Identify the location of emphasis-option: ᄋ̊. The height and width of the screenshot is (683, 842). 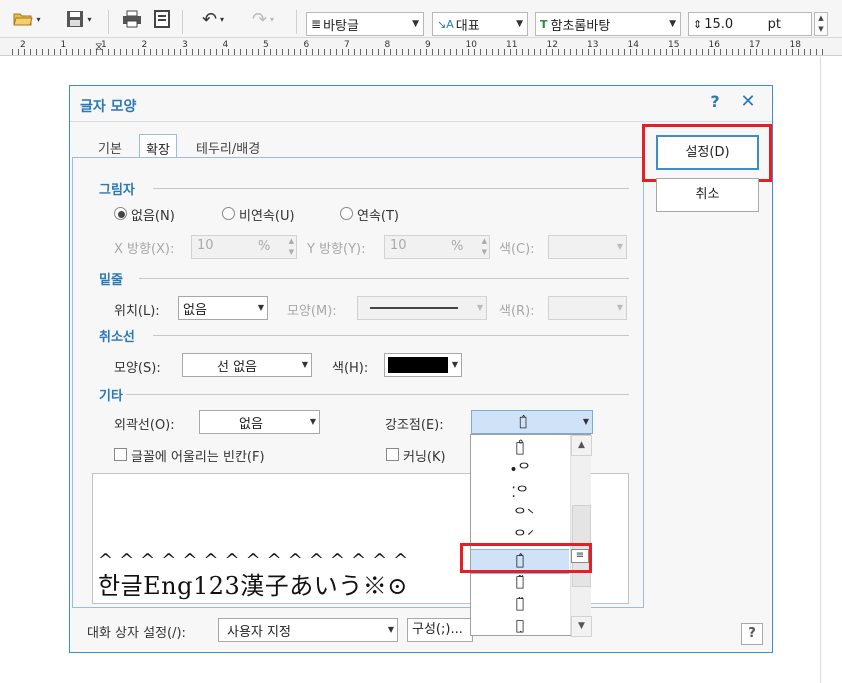
(520, 448).